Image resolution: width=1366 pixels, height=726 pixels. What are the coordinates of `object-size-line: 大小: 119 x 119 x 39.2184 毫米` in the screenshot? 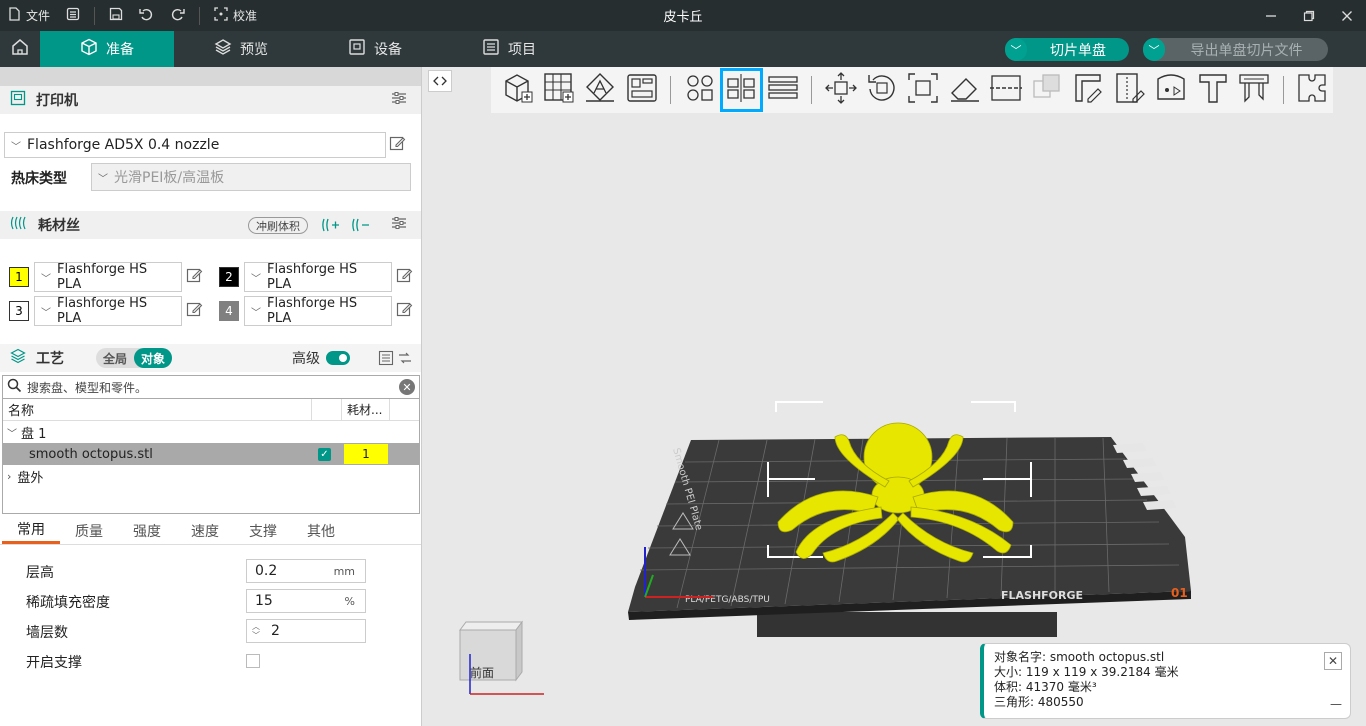 It's located at (1086, 672).